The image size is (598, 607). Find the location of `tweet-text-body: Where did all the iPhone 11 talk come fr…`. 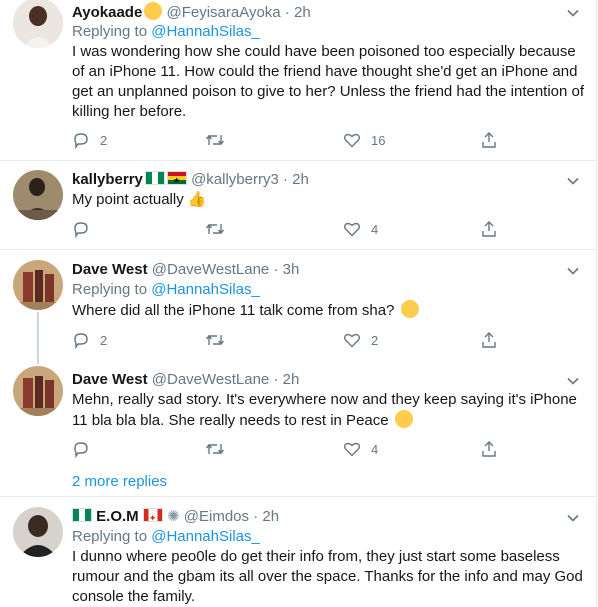

tweet-text-body: Where did all the iPhone 11 talk come fr… is located at coordinates (233, 310).